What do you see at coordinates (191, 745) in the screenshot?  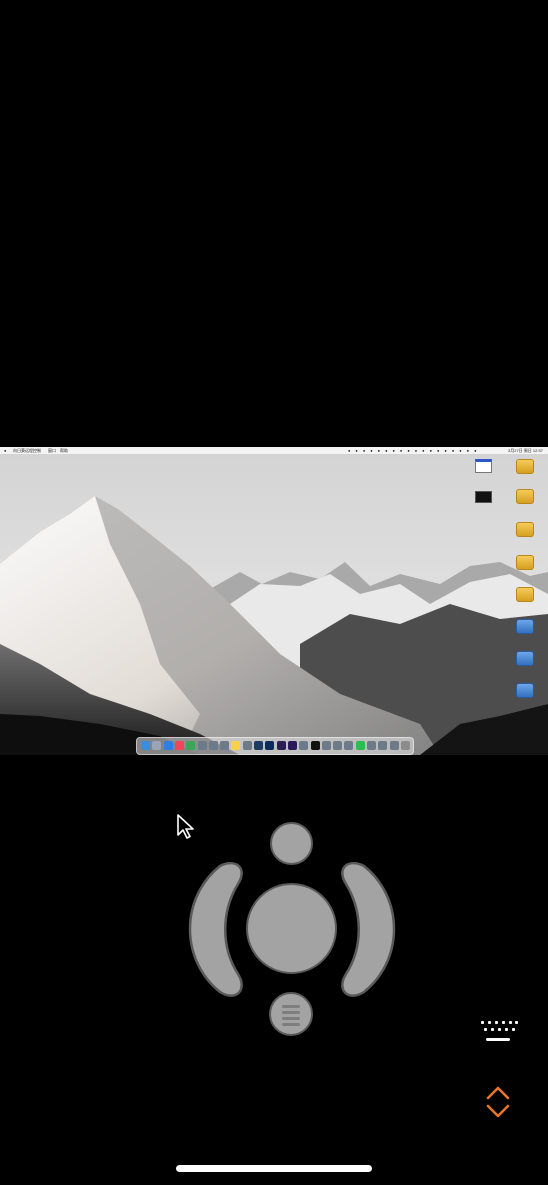 I see `dock-chrome-icon` at bounding box center [191, 745].